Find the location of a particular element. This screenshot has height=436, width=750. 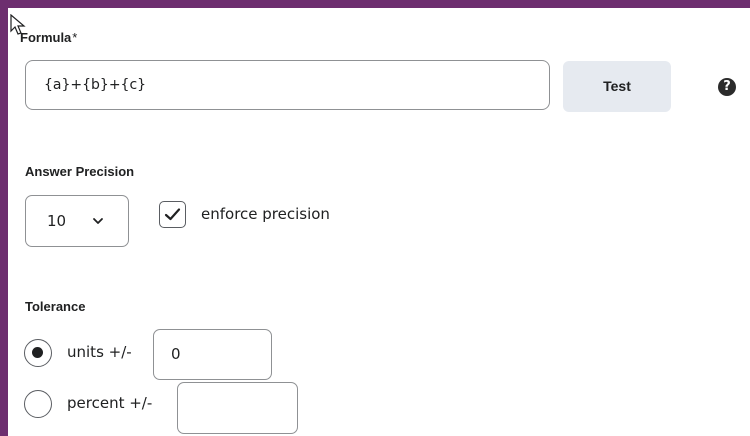

formula-input: {a}+{b}+{c} is located at coordinates (287, 85).